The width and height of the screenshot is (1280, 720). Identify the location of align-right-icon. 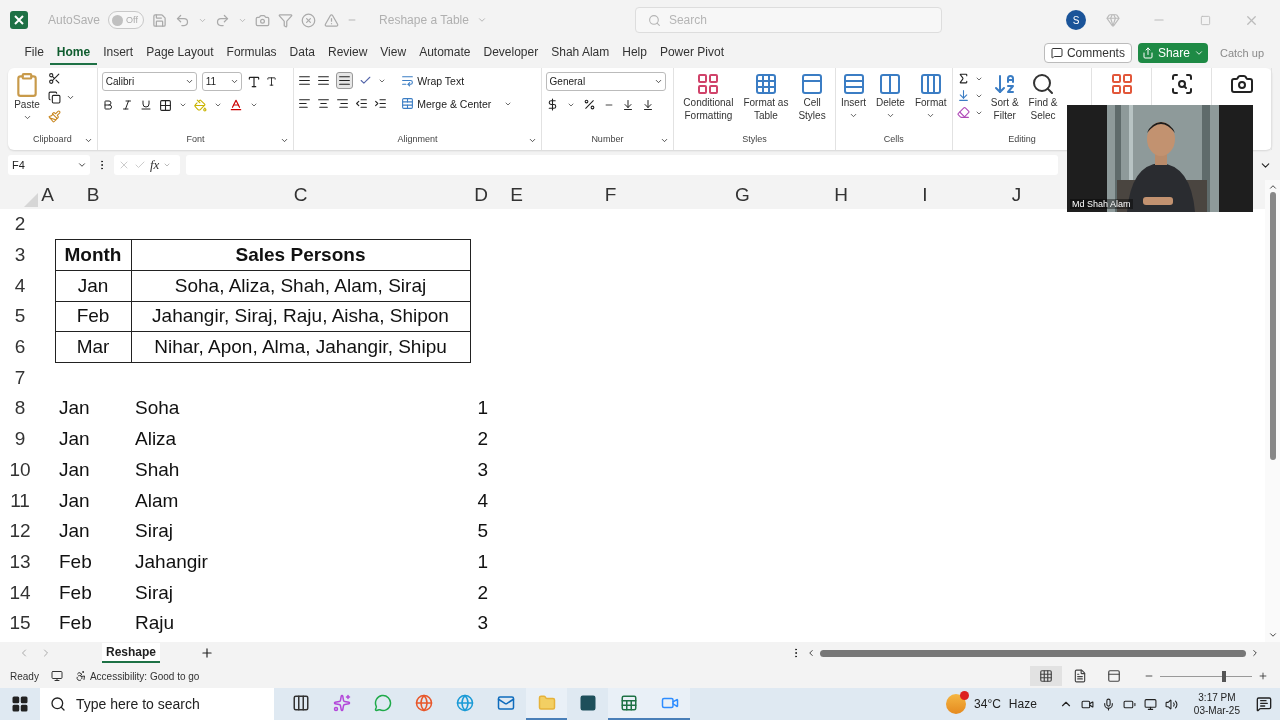
(343, 103).